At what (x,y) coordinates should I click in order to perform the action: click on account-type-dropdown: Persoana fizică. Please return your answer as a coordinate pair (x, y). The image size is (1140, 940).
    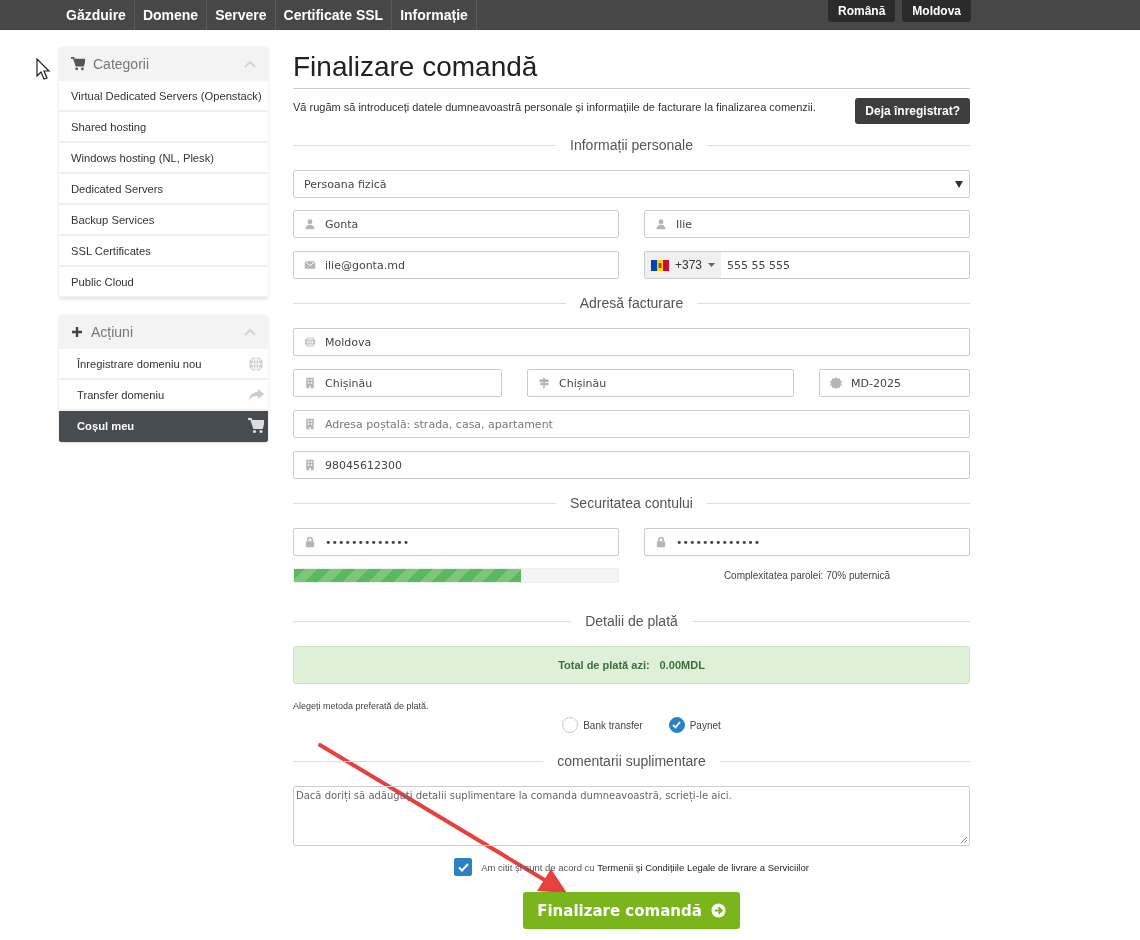
    Looking at the image, I should click on (631, 184).